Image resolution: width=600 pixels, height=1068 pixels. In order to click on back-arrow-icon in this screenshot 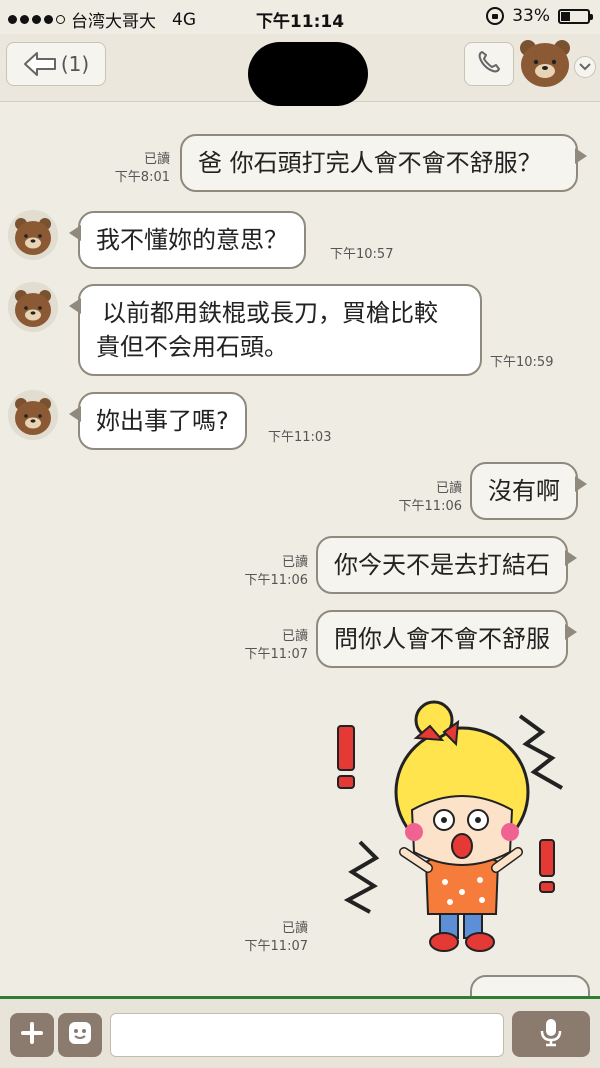, I will do `click(40, 64)`.